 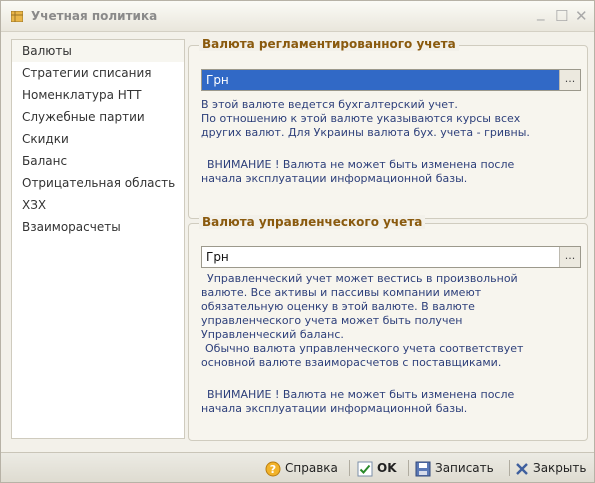 I want to click on sidebar-item-label: Отрицательная область, so click(x=99, y=183).